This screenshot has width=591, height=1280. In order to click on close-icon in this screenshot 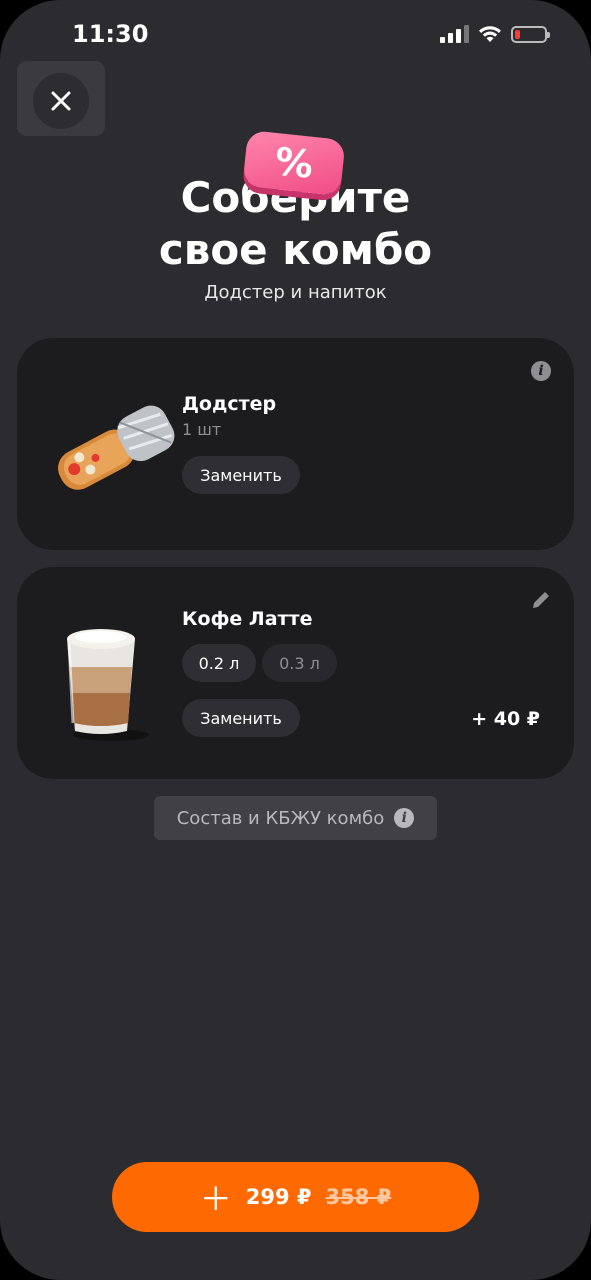, I will do `click(61, 101)`.